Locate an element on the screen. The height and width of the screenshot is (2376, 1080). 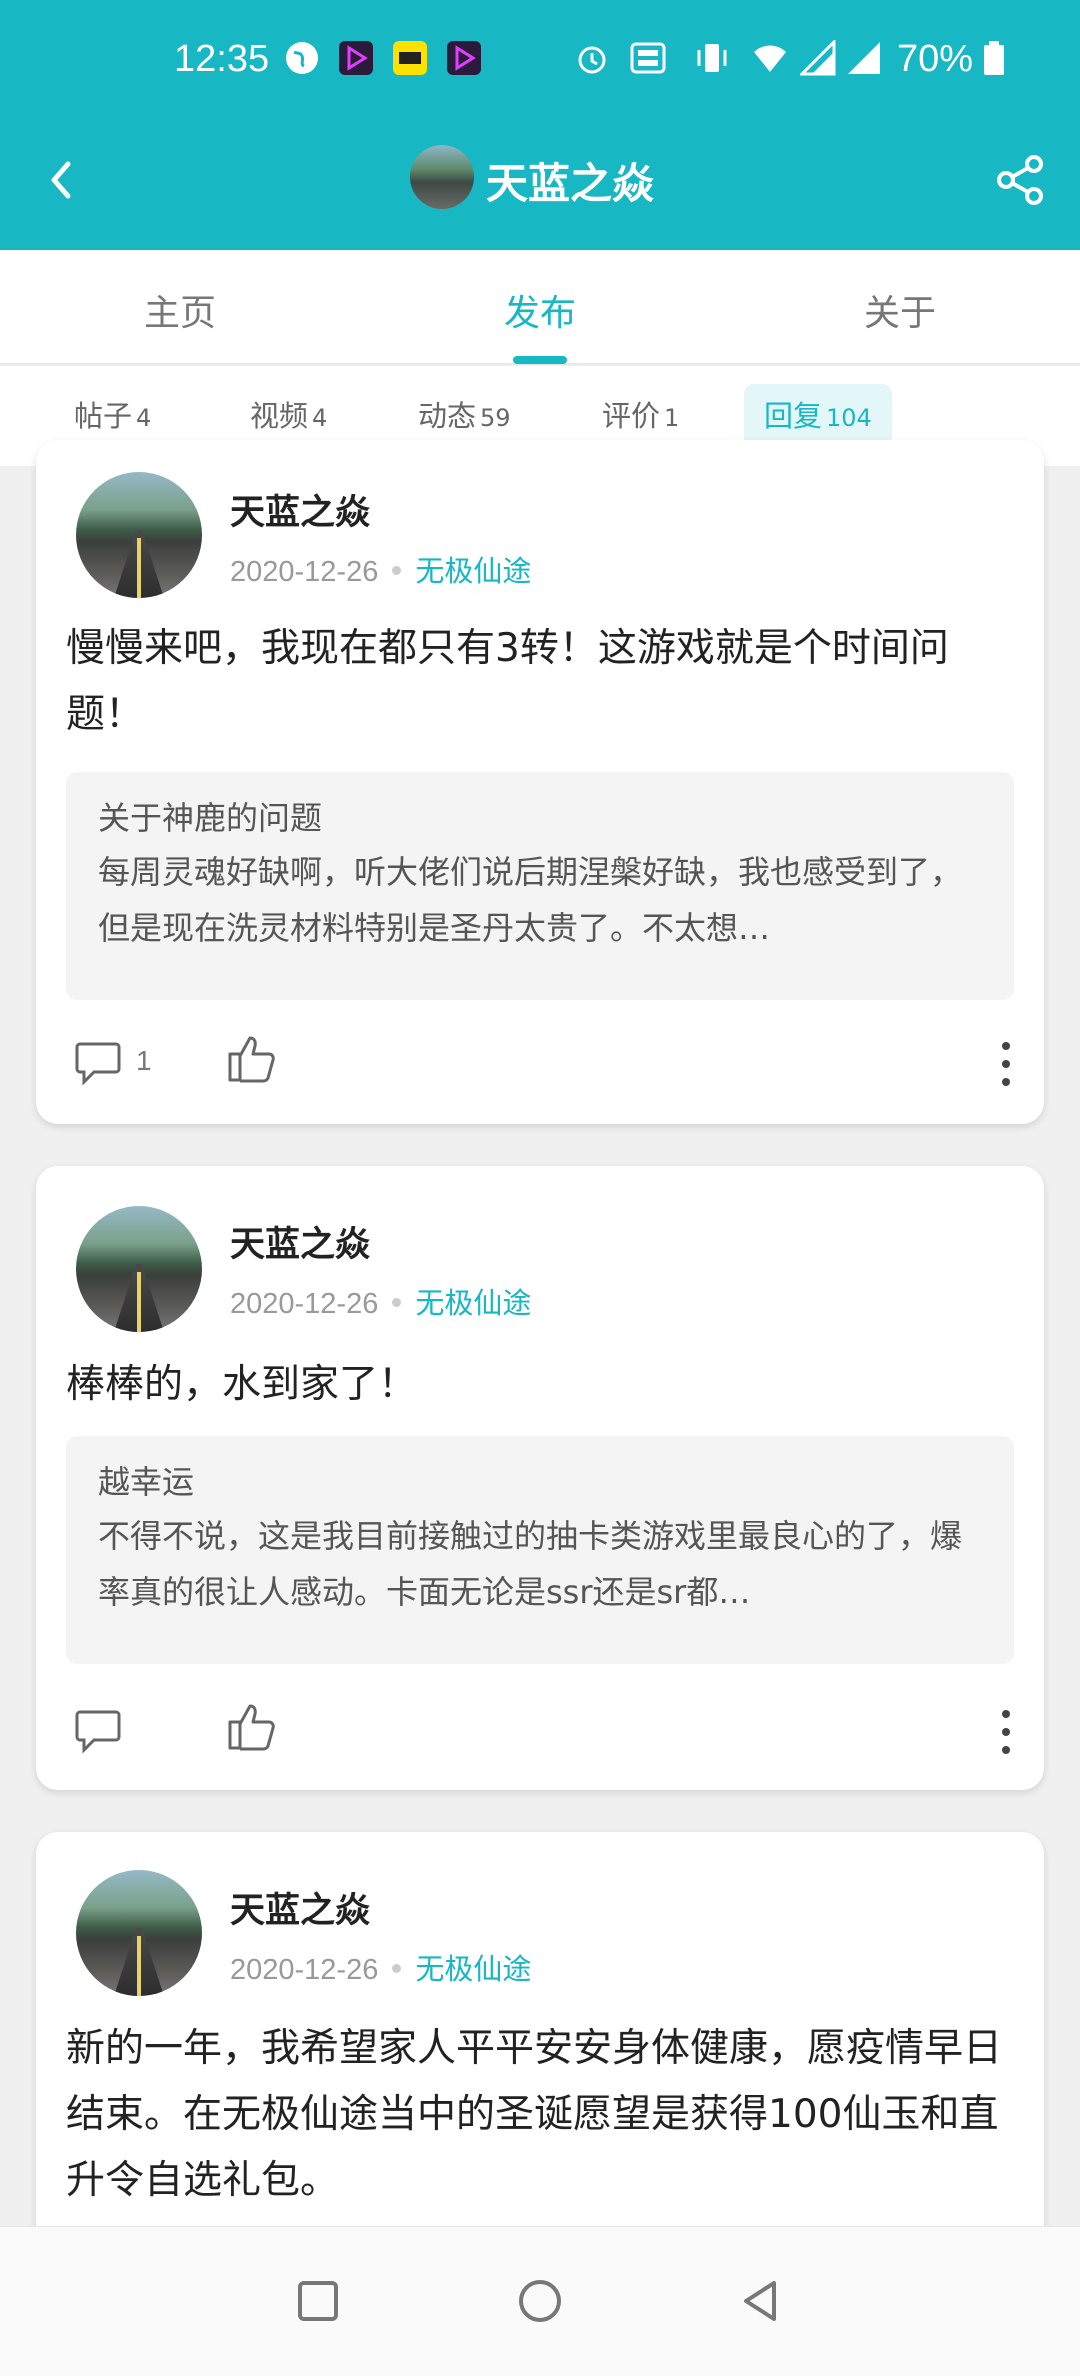
wifi-icon is located at coordinates (770, 58).